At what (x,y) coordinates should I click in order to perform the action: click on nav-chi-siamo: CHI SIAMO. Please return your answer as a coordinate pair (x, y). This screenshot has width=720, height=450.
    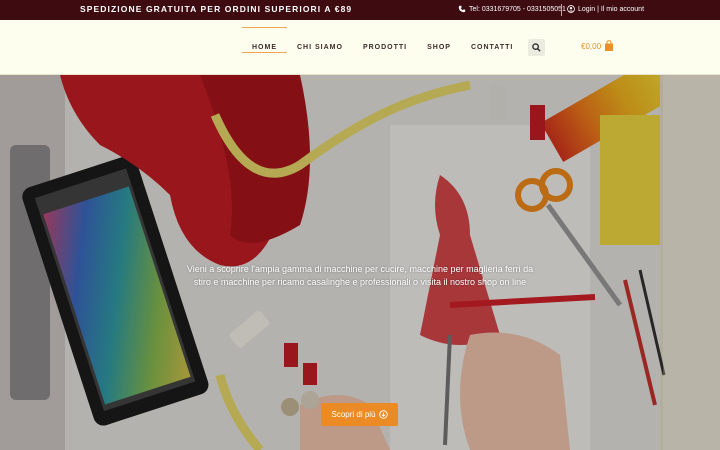
    Looking at the image, I should click on (320, 47).